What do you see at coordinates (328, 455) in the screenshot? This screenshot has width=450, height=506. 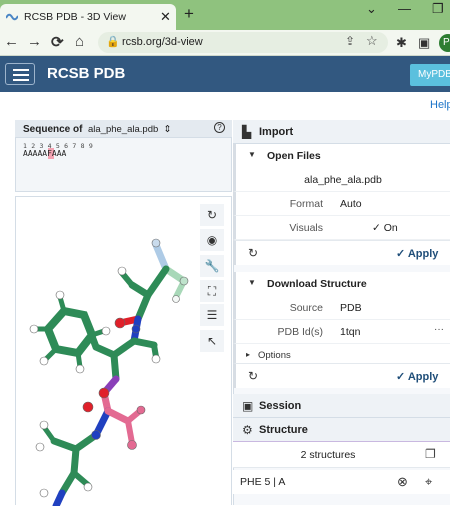 I see `structure-count: 2 structures` at bounding box center [328, 455].